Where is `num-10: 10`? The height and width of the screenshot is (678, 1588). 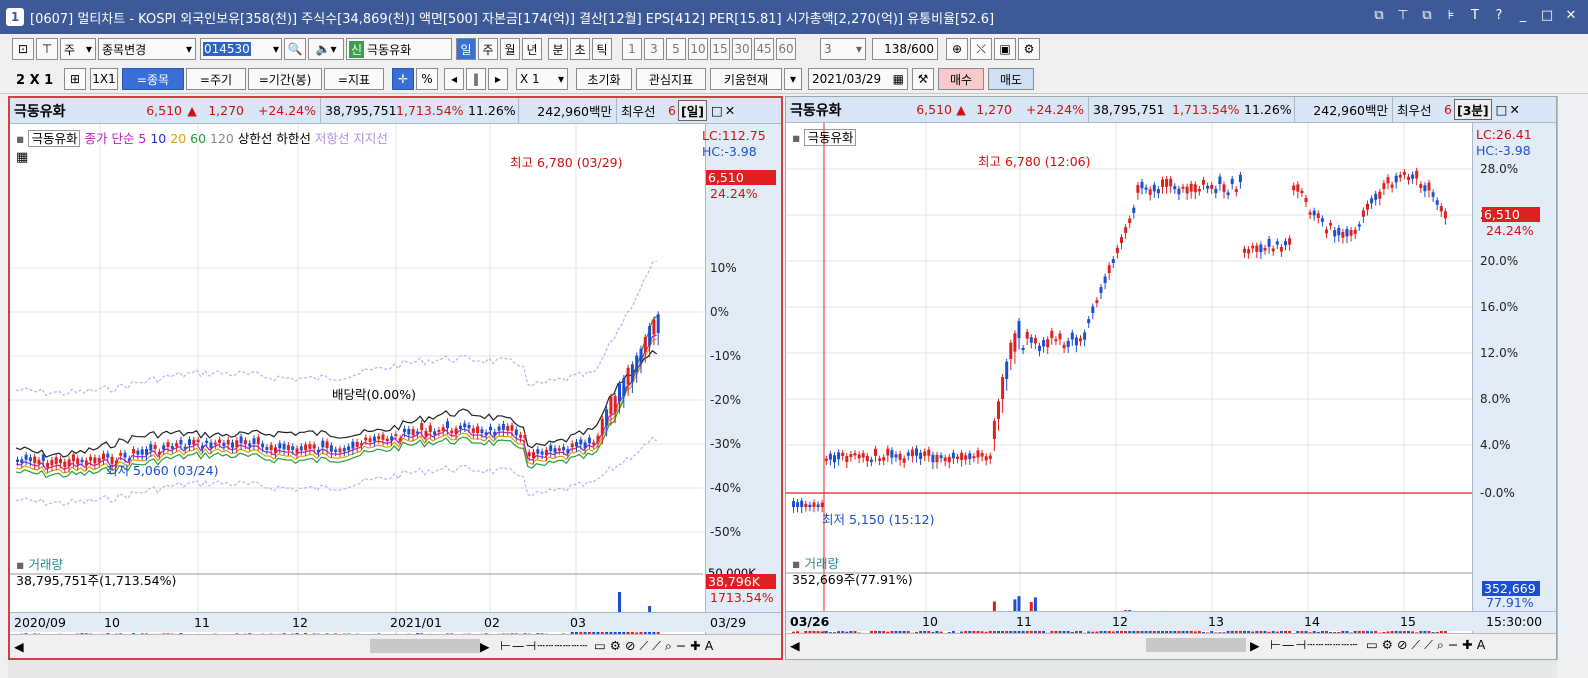 num-10: 10 is located at coordinates (698, 49).